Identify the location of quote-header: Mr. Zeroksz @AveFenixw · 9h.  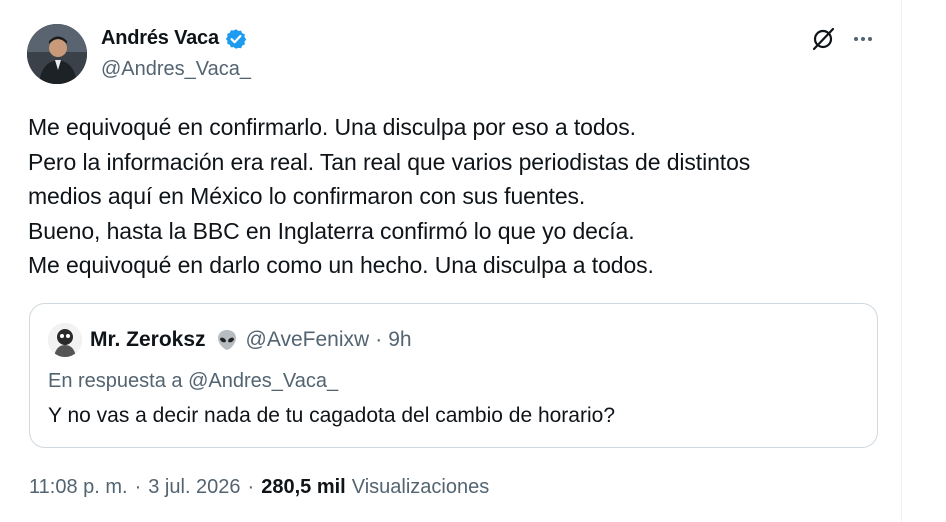
(251, 340).